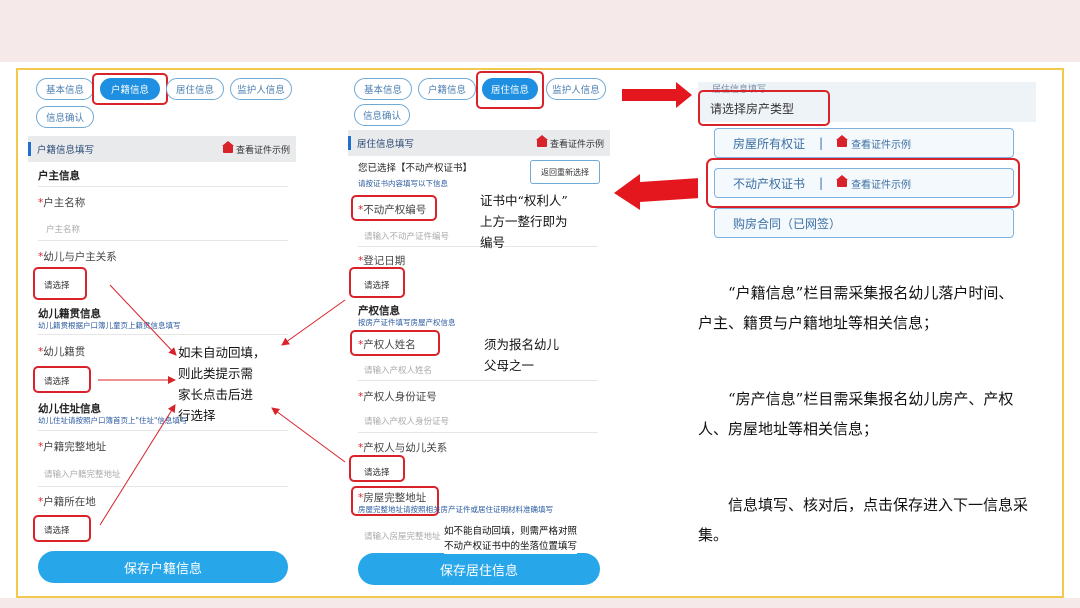 The height and width of the screenshot is (608, 1080). I want to click on cert-no-note: 证书中“权利人” 上方一整行即为 编号, so click(524, 221).